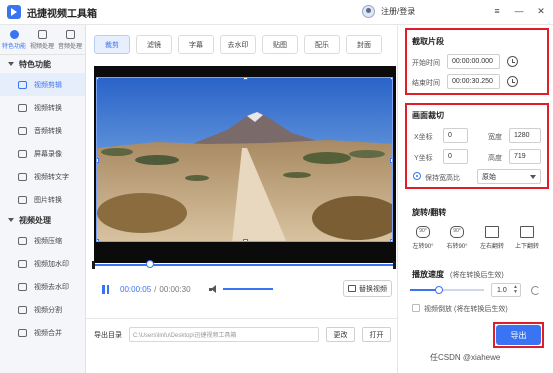 Image resolution: width=553 pixels, height=373 pixels. I want to click on minimize-icon: —, so click(519, 11).